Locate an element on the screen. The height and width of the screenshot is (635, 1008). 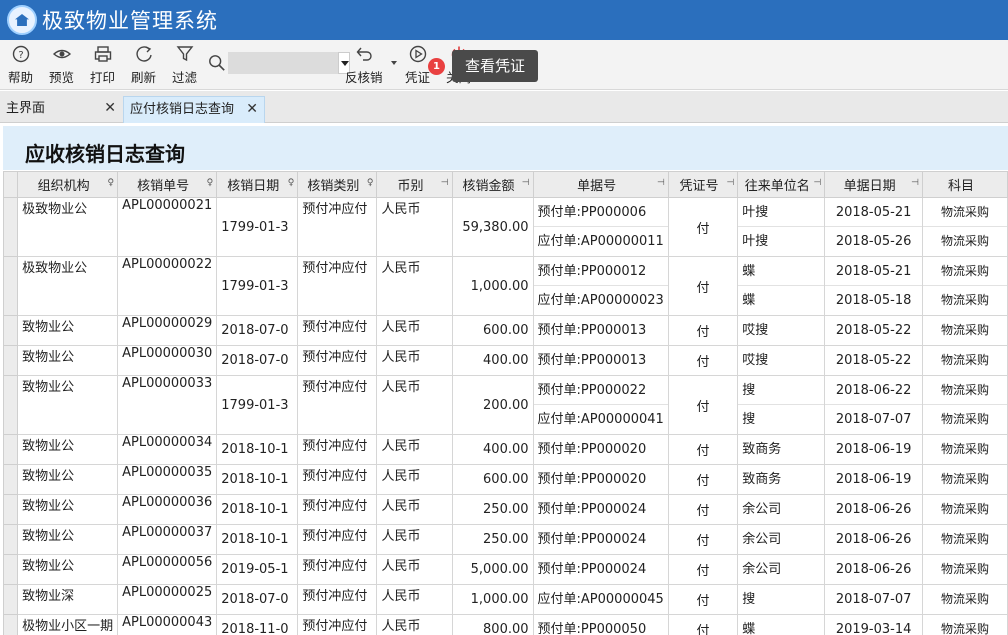
cell-partner-line: 搜 is located at coordinates (749, 599).